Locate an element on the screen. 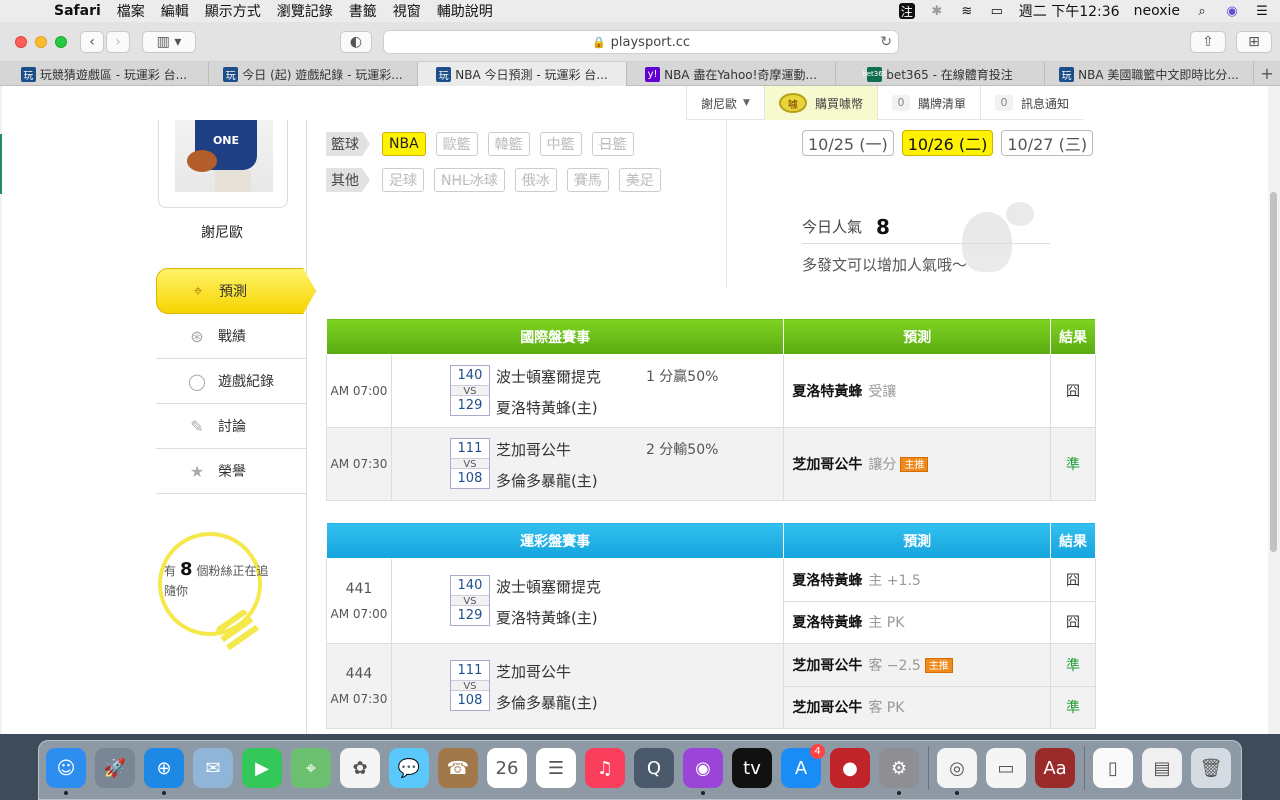 The image size is (1280, 800). avatar: ONE is located at coordinates (223, 164).